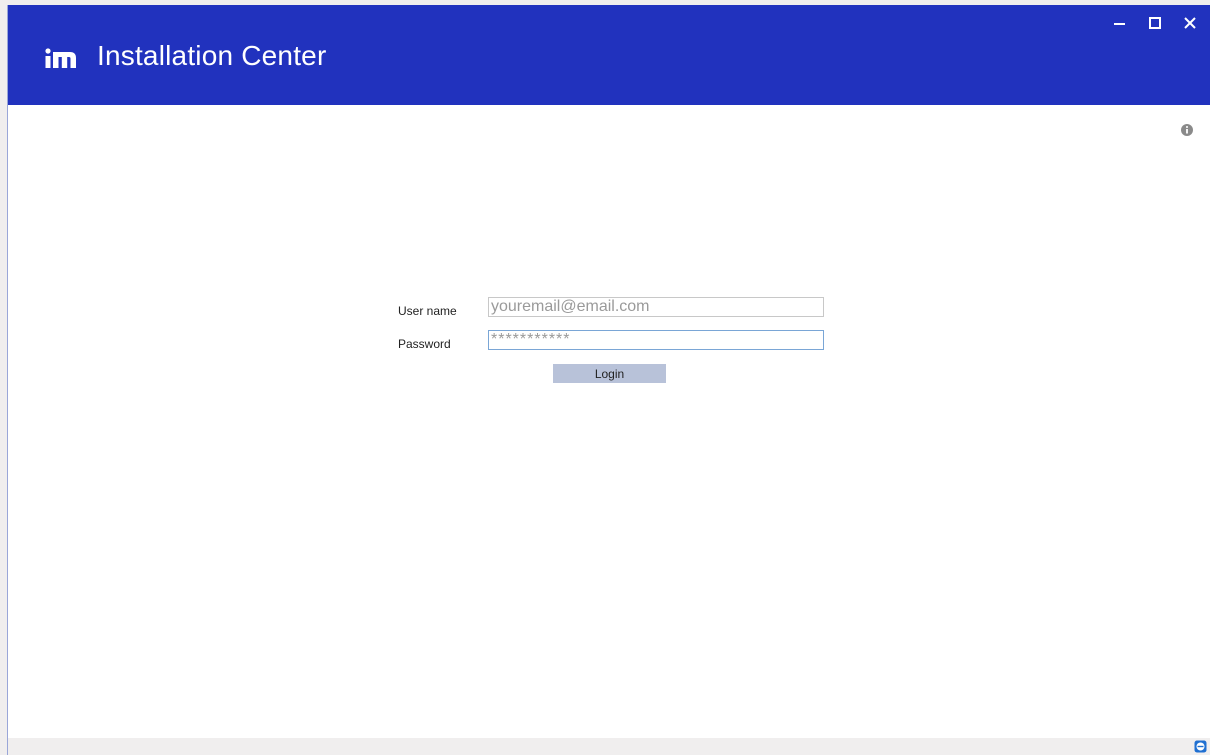 The height and width of the screenshot is (755, 1210). Describe the element at coordinates (424, 344) in the screenshot. I see `password-label: Password` at that location.